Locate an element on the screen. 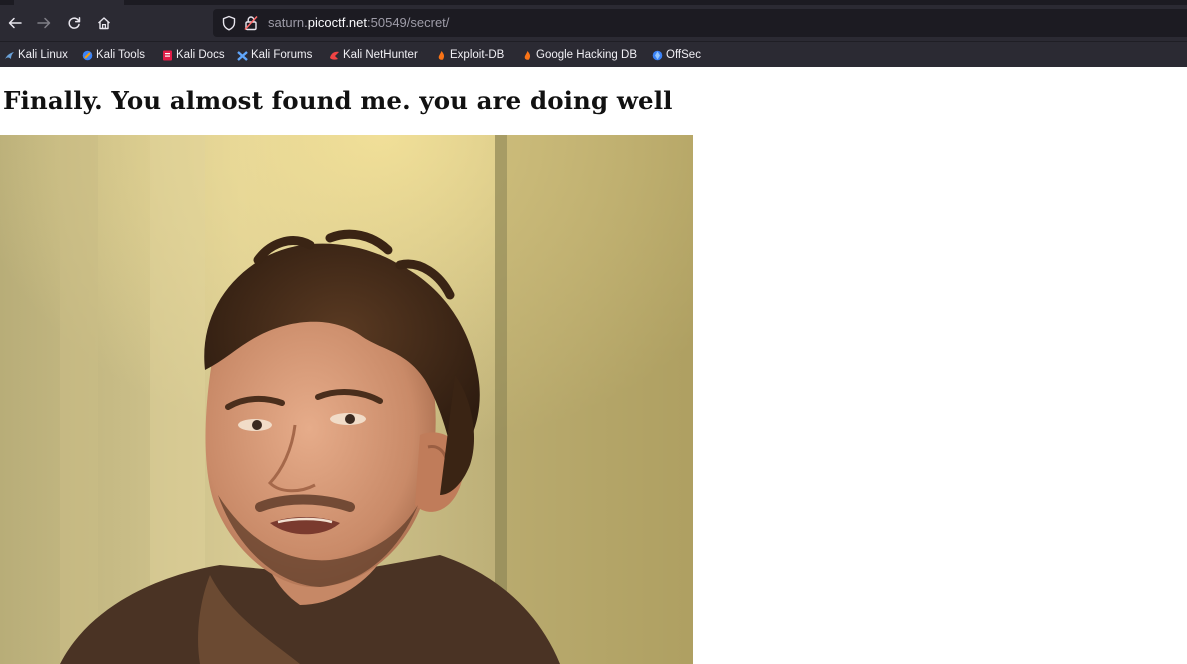 This screenshot has height=664, width=1187. bookmark-kali-tools: Kali Tools is located at coordinates (113, 55).